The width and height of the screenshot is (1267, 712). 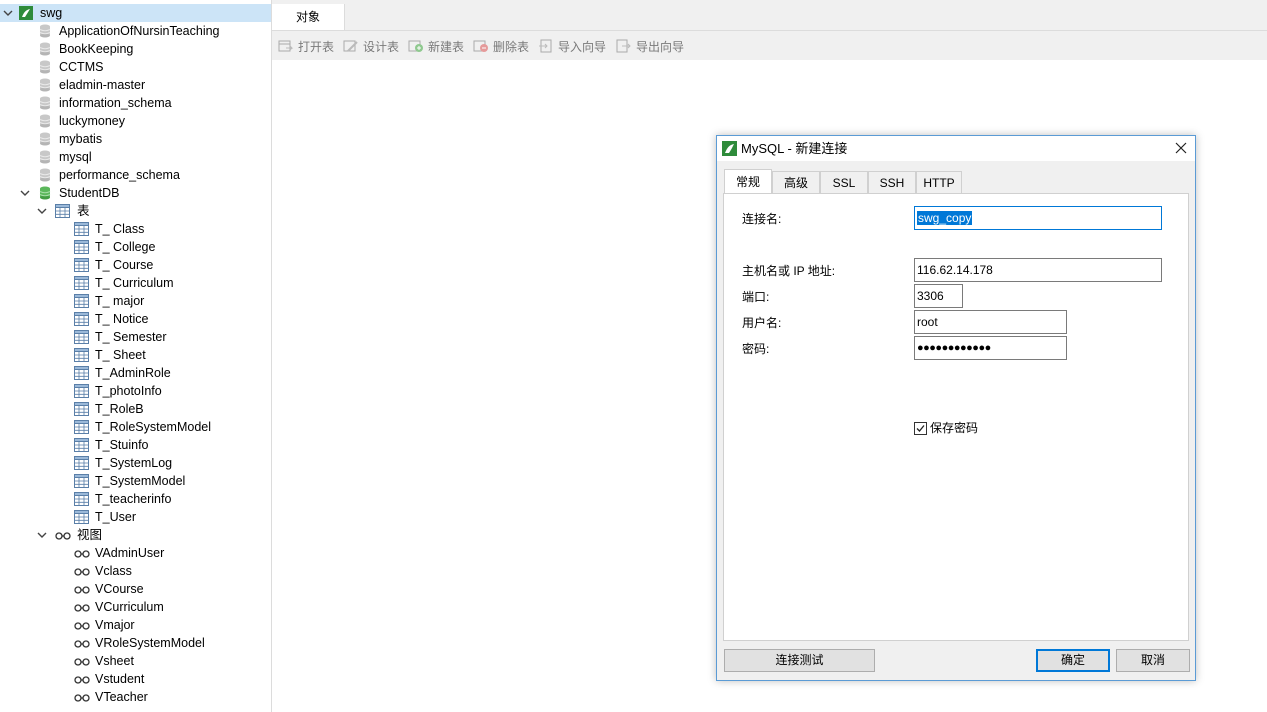 I want to click on tree-database: luckymoney, so click(x=135, y=121).